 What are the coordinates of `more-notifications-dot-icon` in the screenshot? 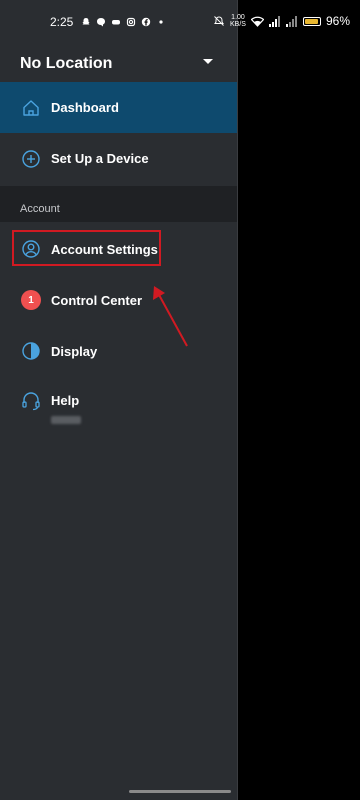 It's located at (161, 22).